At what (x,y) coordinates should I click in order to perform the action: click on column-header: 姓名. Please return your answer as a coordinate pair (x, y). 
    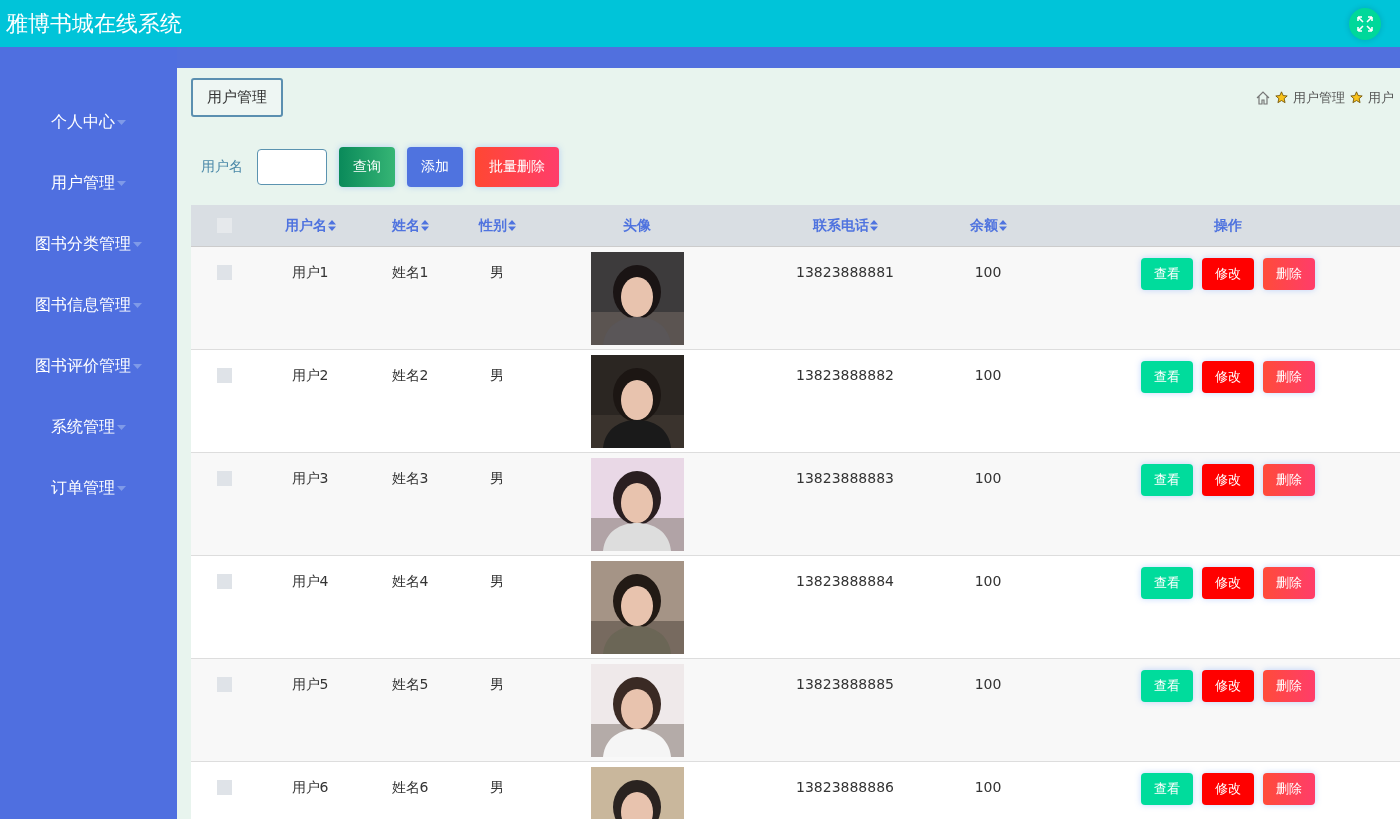
    Looking at the image, I should click on (410, 225).